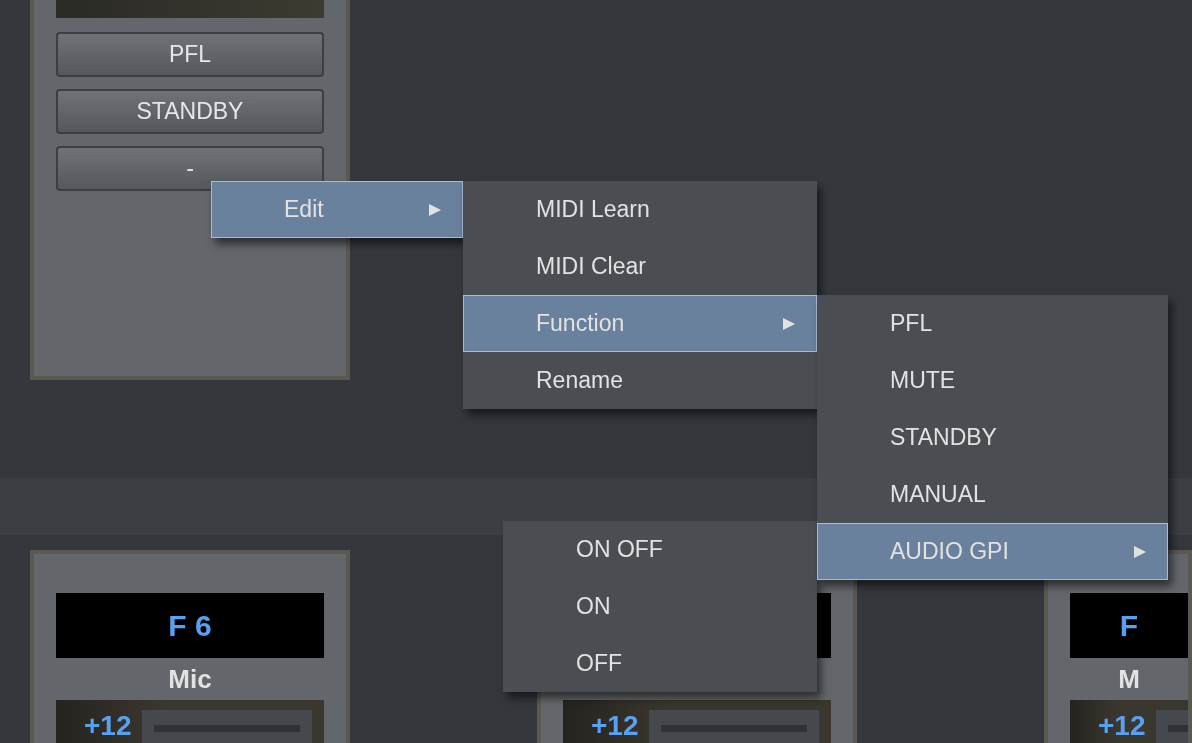 The width and height of the screenshot is (1192, 743). I want to click on menu-item: Rename, so click(640, 380).